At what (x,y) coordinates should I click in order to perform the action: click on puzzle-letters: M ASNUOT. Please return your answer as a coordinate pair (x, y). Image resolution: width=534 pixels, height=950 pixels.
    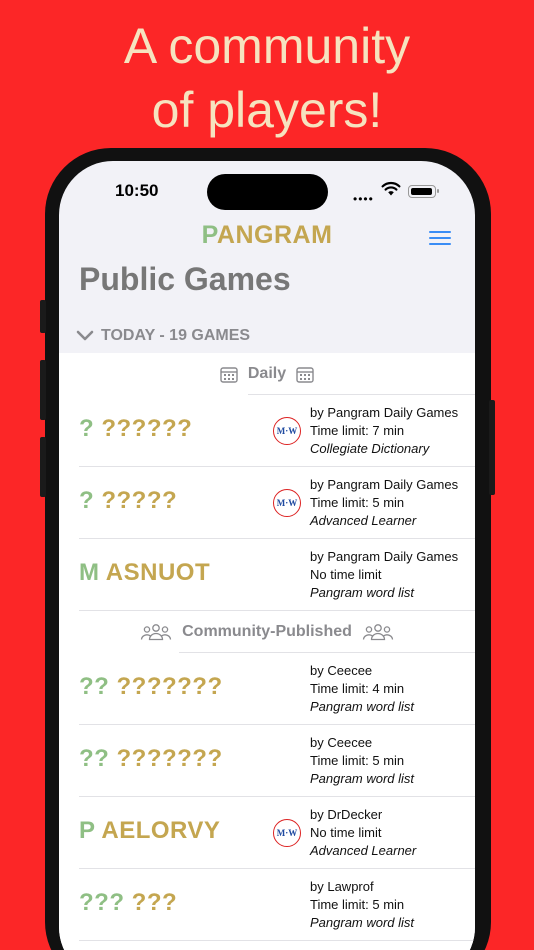
    Looking at the image, I should click on (144, 573).